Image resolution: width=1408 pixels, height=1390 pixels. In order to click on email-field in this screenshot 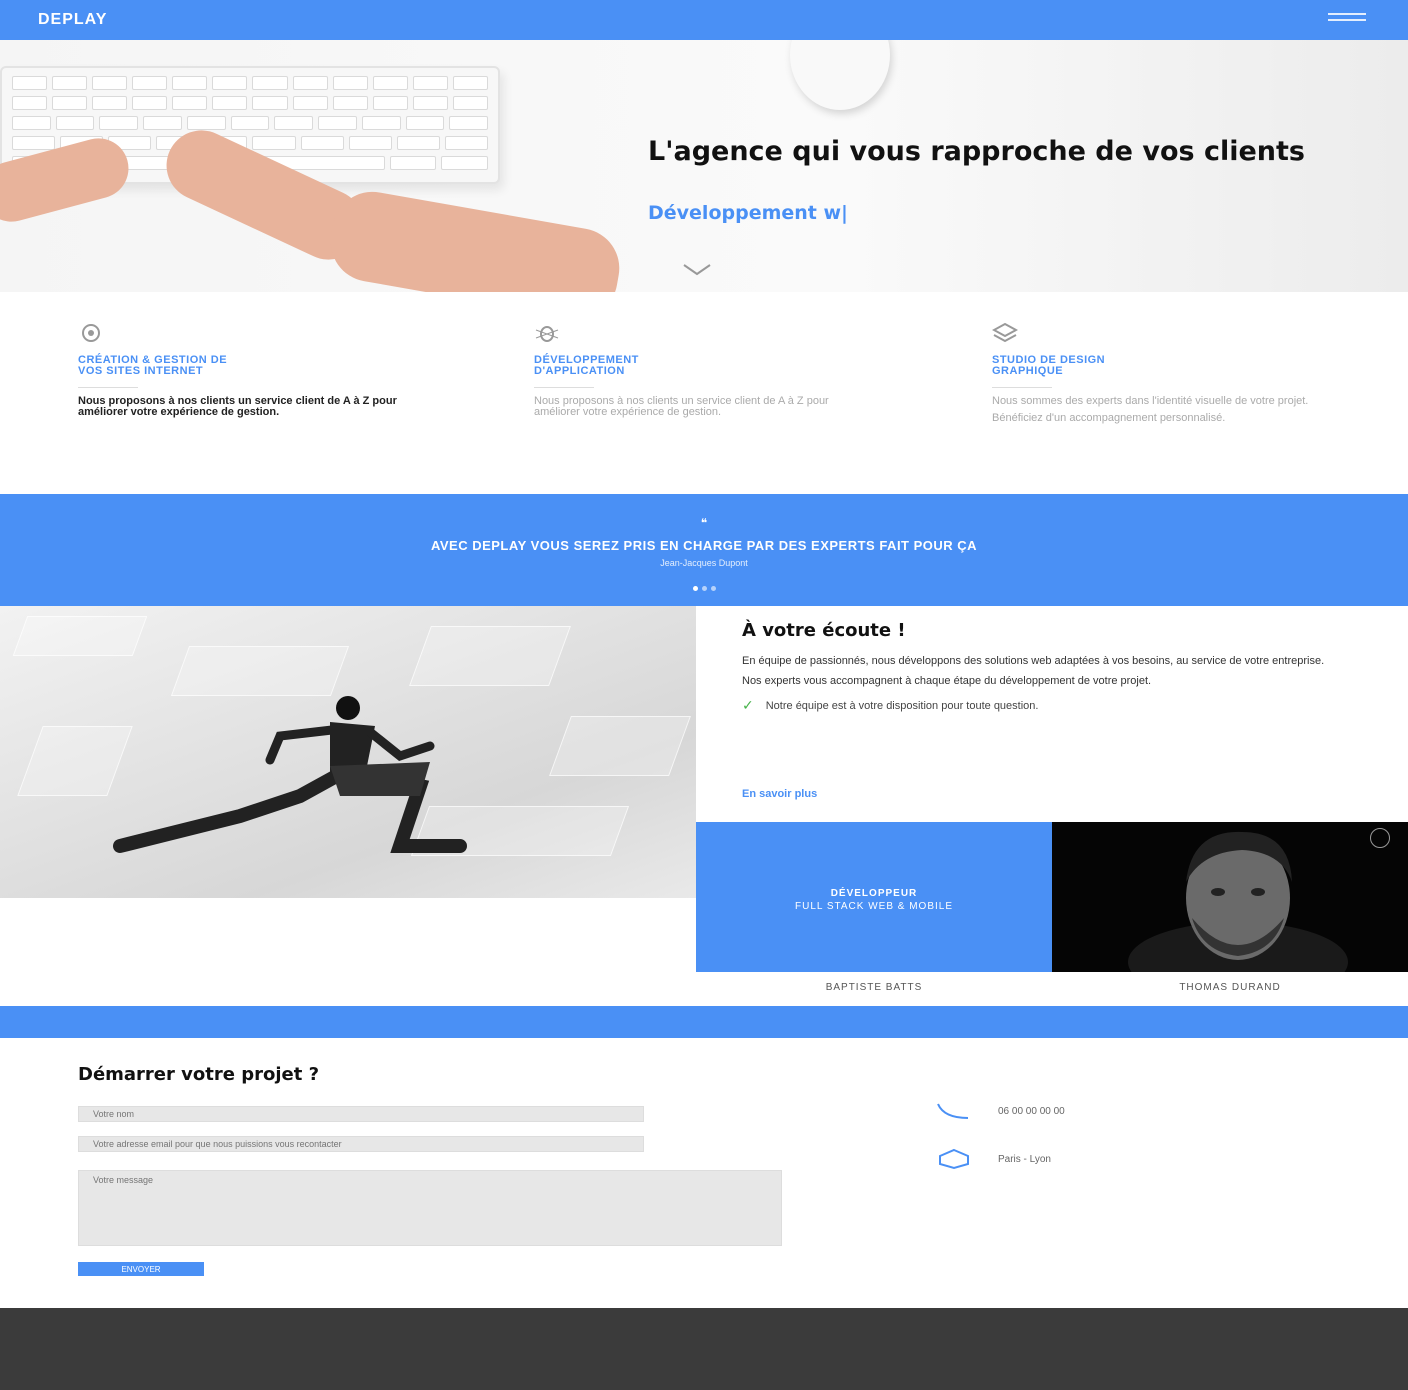, I will do `click(361, 1144)`.